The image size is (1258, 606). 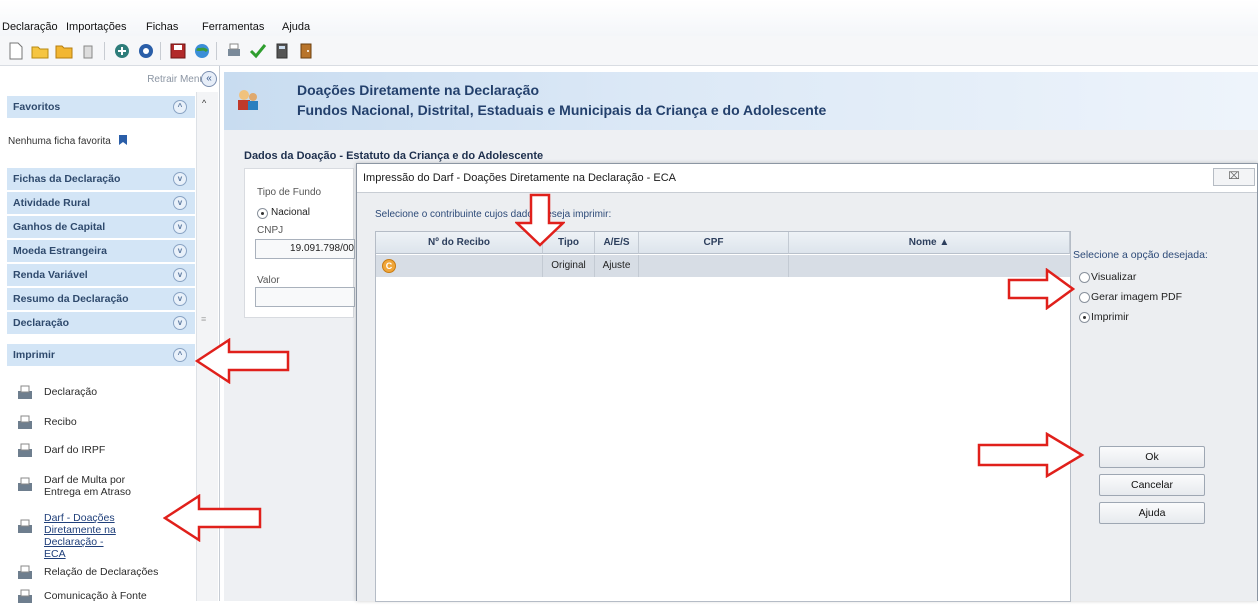 I want to click on column-nome: Nome ▲, so click(x=929, y=243).